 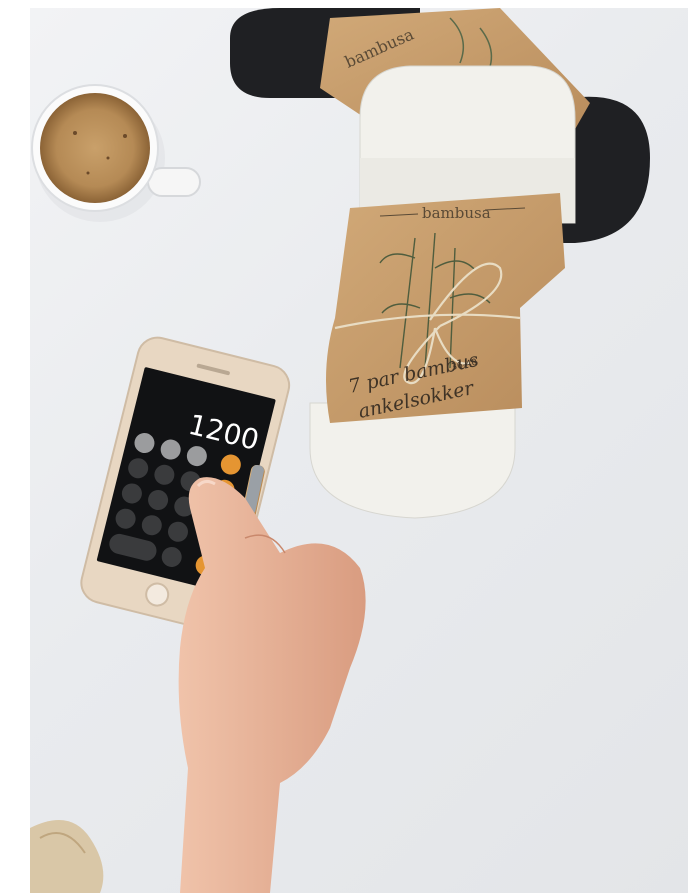 What do you see at coordinates (67, 856) in the screenshot?
I see `hair` at bounding box center [67, 856].